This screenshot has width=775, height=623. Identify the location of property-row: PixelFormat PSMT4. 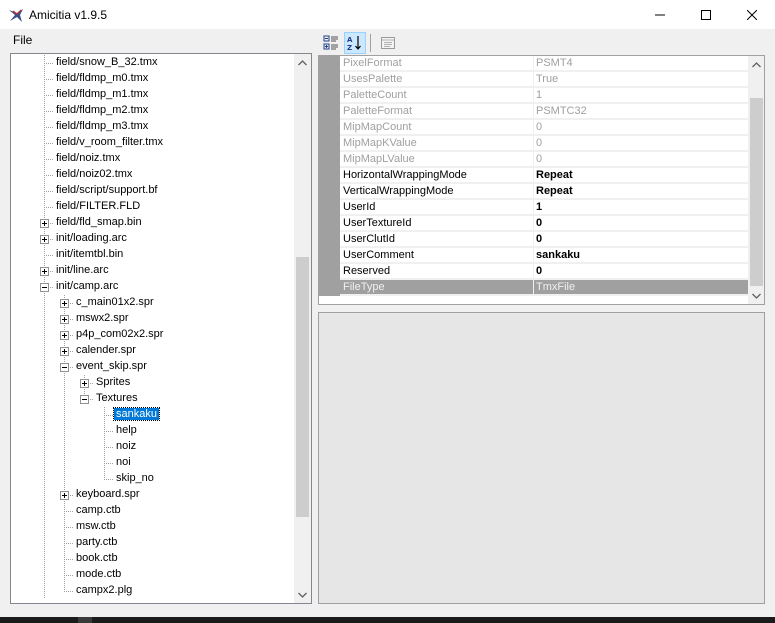
(534, 64).